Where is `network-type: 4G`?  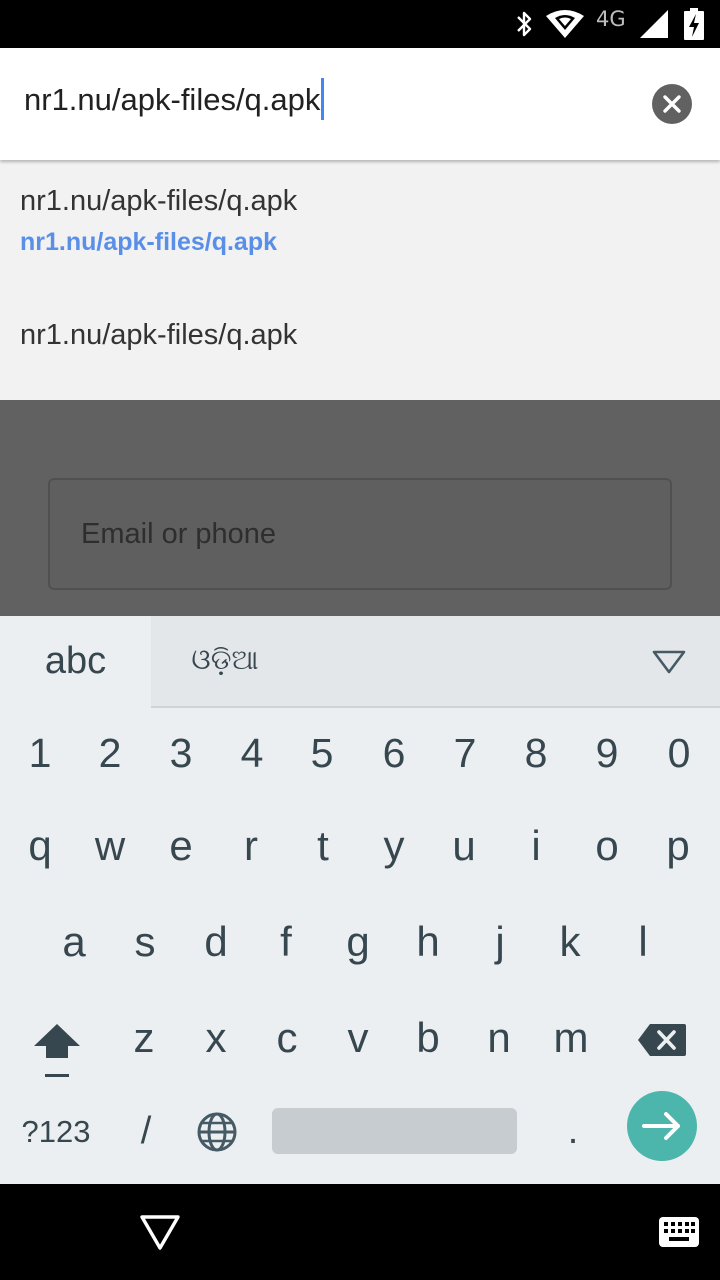 network-type: 4G is located at coordinates (611, 19).